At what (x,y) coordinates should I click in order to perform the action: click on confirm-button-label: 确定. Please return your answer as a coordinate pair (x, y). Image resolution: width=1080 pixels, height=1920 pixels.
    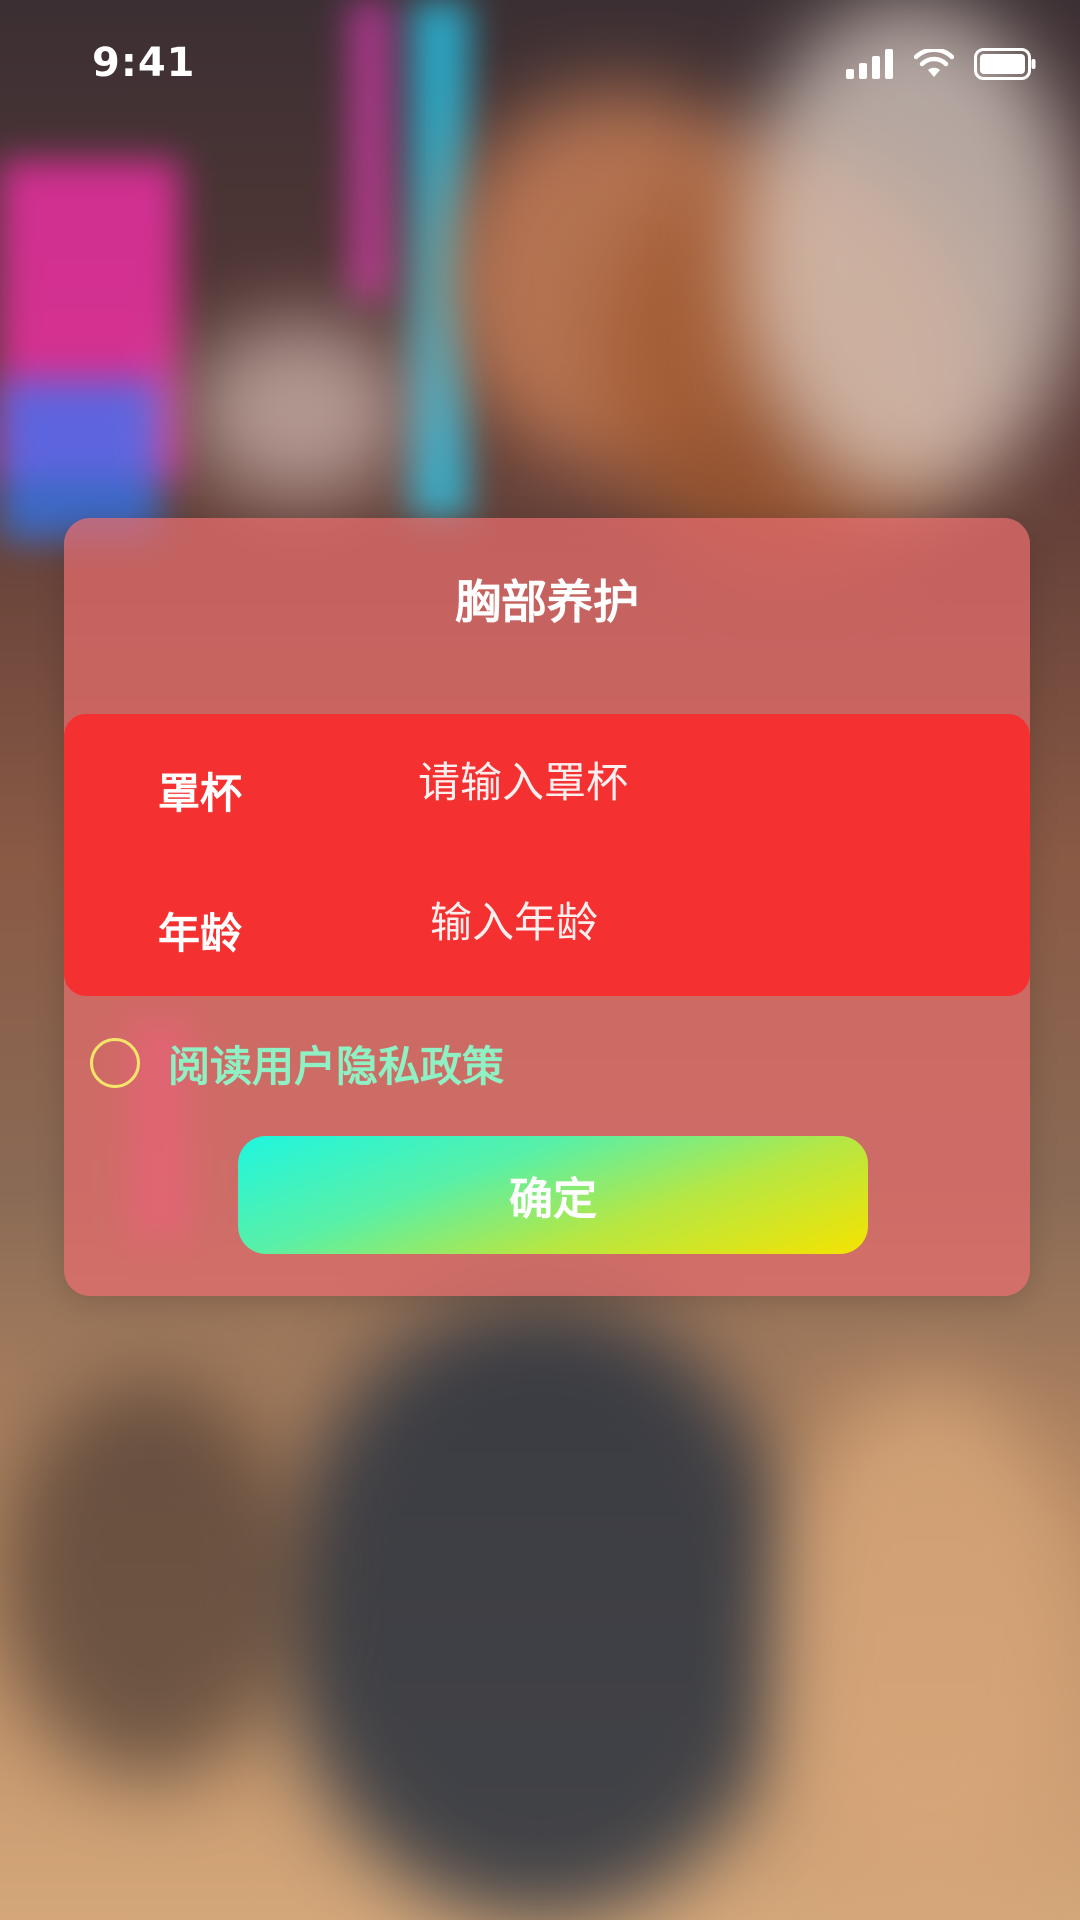
    Looking at the image, I should click on (553, 1199).